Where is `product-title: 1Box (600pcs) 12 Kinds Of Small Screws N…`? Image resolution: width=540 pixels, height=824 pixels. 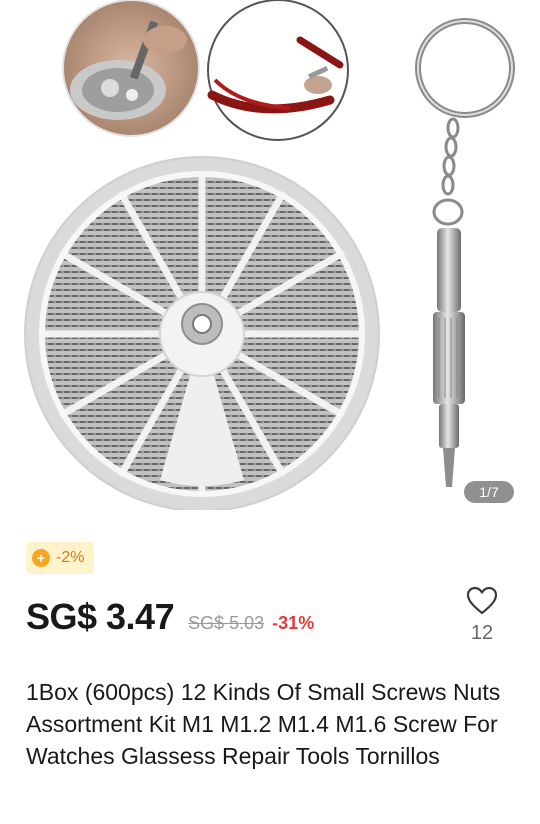
product-title: 1Box (600pcs) 12 Kinds Of Small Screws N… is located at coordinates (263, 724).